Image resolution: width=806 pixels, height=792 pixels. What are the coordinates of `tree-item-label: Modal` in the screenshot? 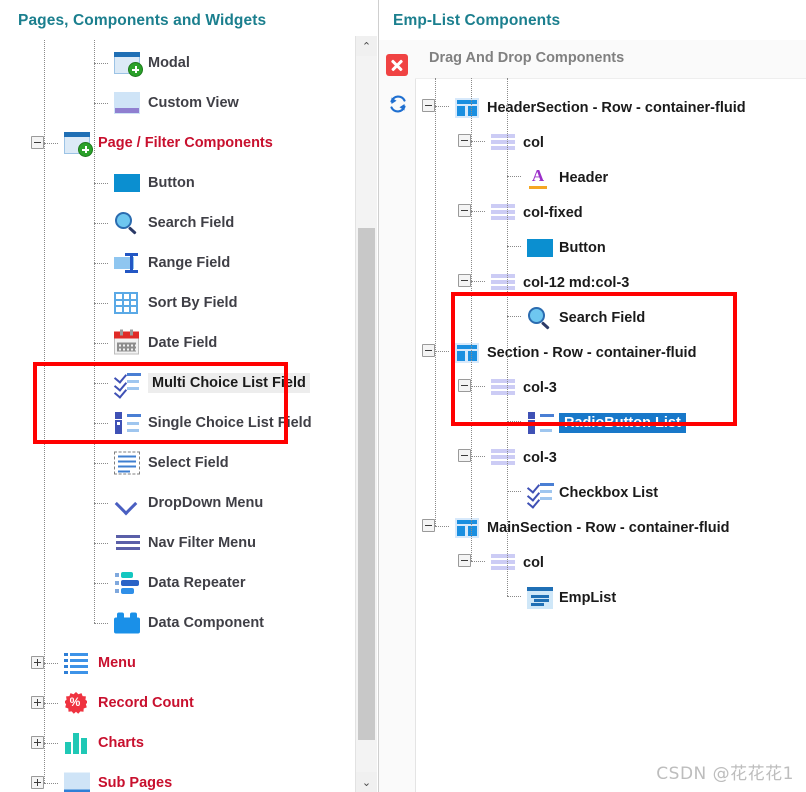 It's located at (169, 63).